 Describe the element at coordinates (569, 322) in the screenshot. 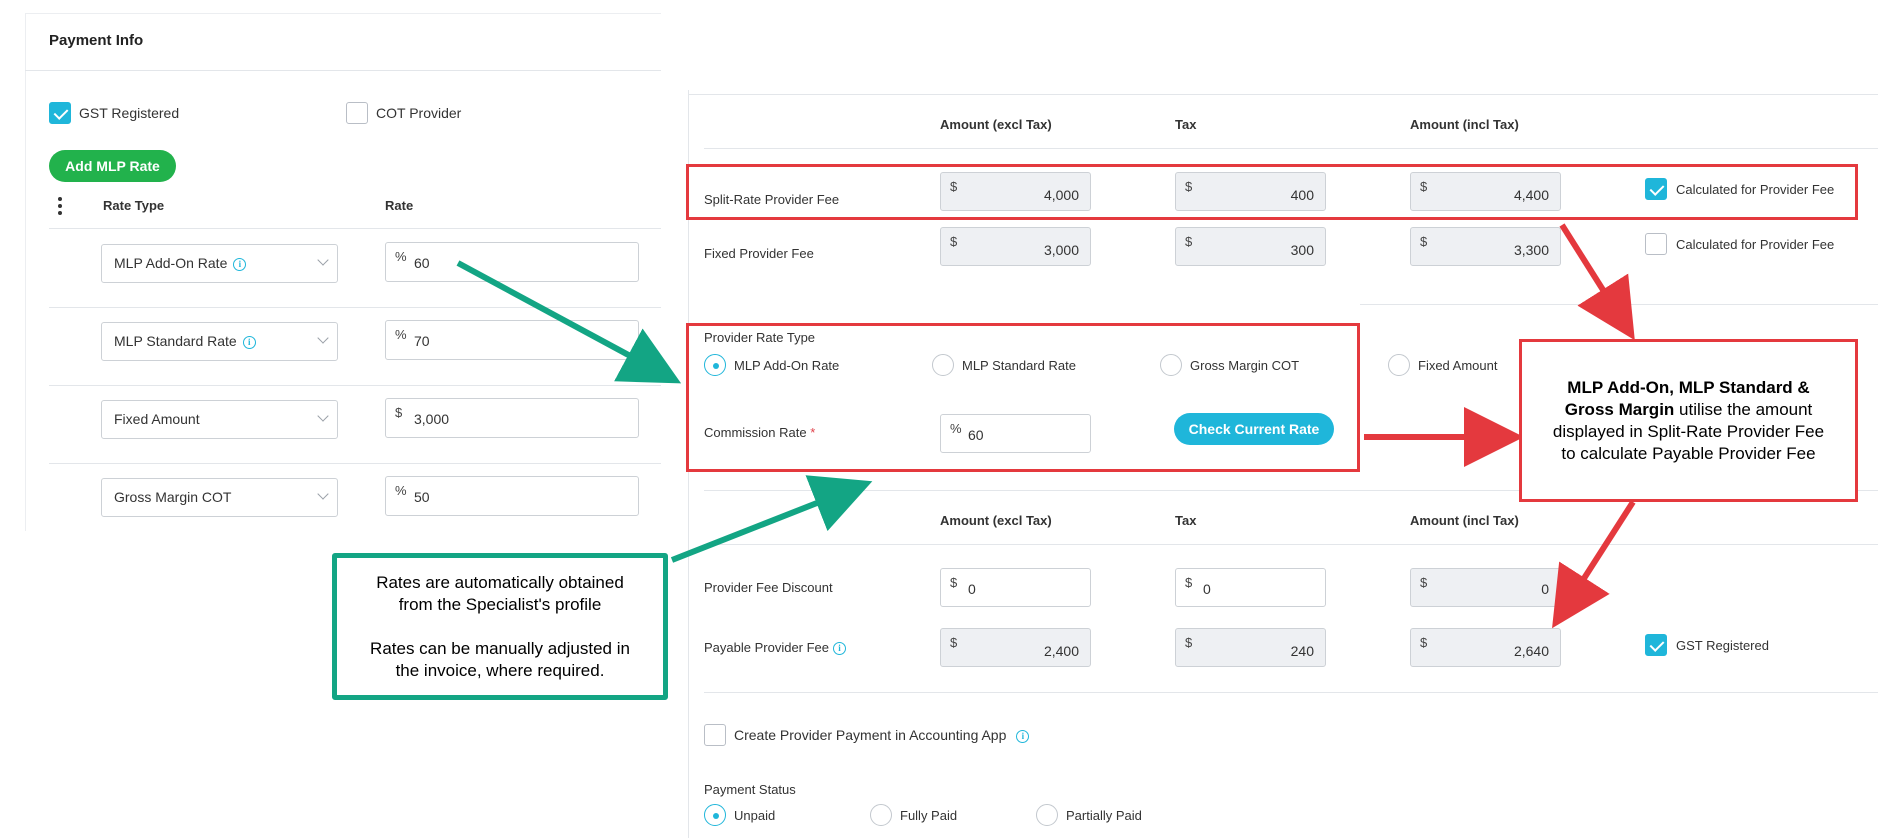

I see `green-arrow-to-form` at that location.